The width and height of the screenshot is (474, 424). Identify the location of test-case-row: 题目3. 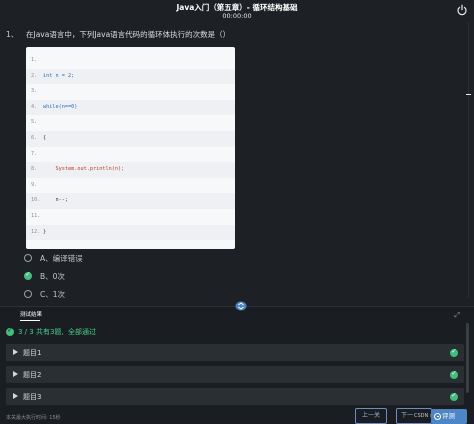
(235, 396).